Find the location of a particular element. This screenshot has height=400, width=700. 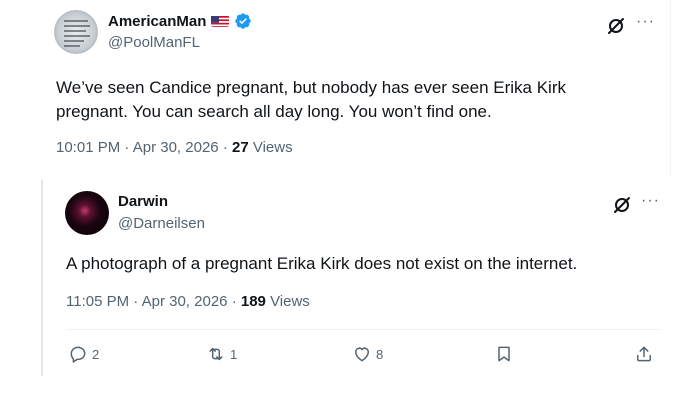

bookmark-button is located at coordinates (504, 354).